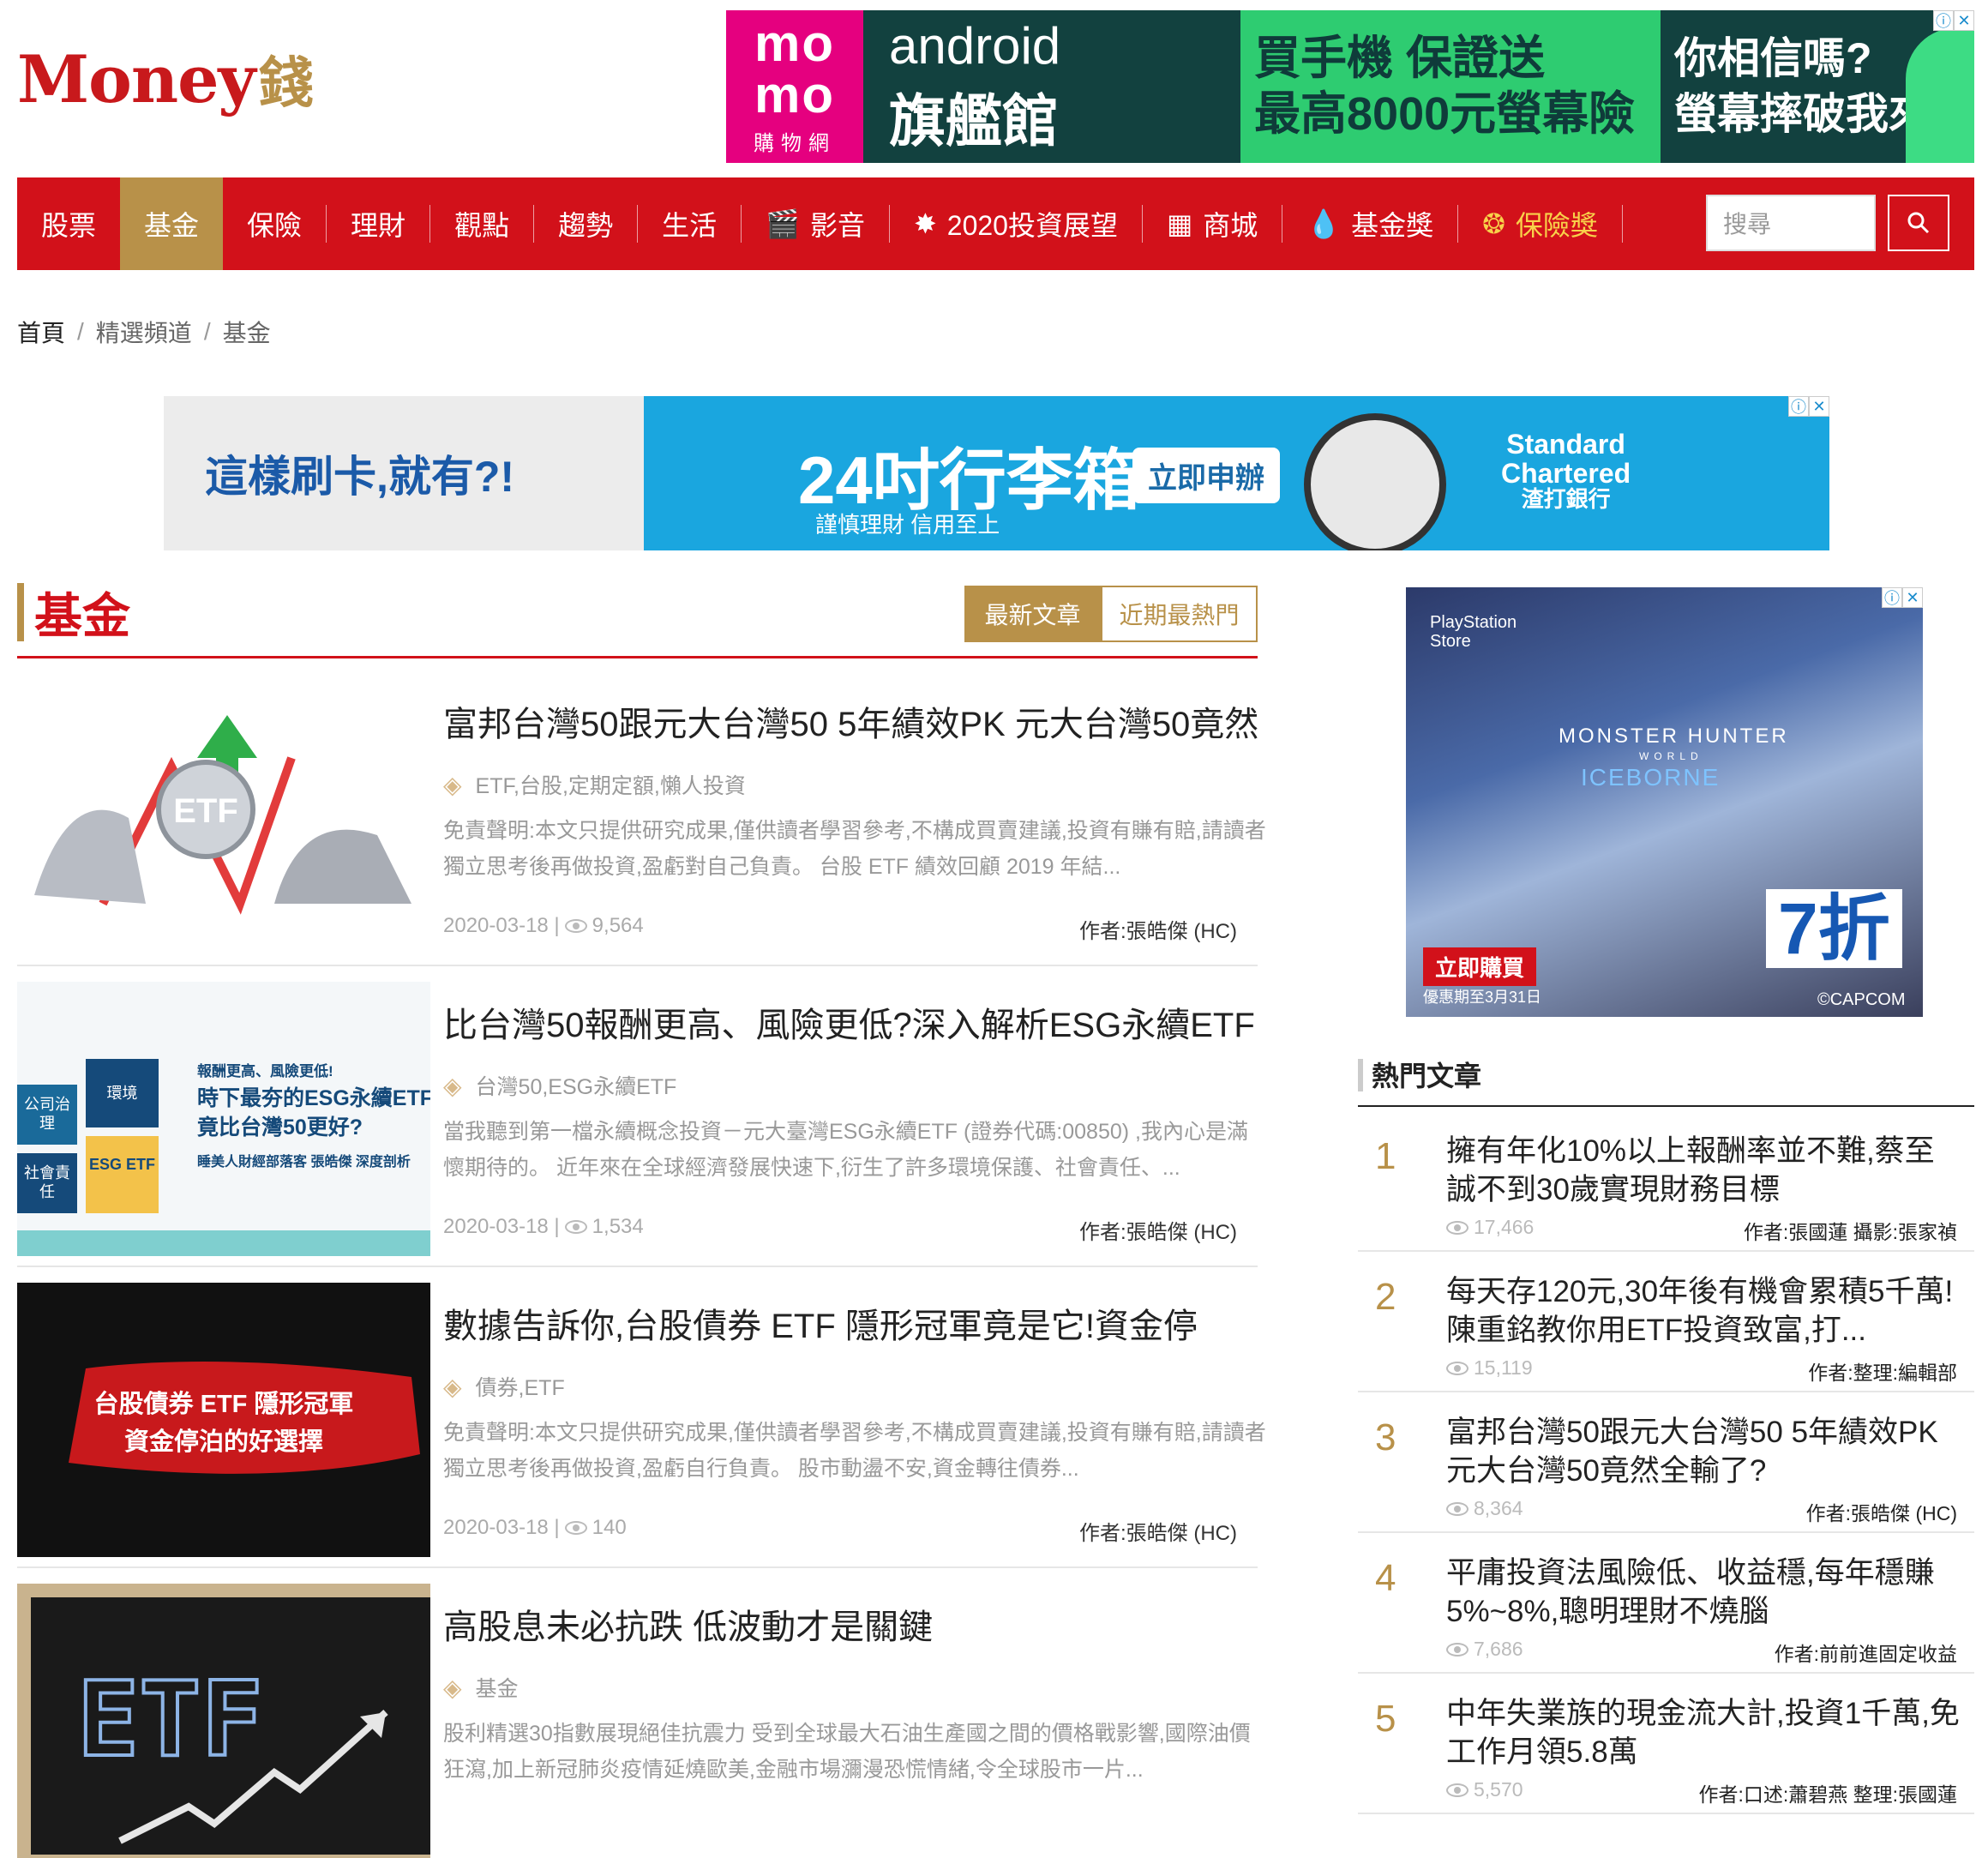  What do you see at coordinates (1703, 1732) in the screenshot?
I see `hot-title: 中年失業族的現金流大計,投資1千萬,免工作月領5.8萬` at bounding box center [1703, 1732].